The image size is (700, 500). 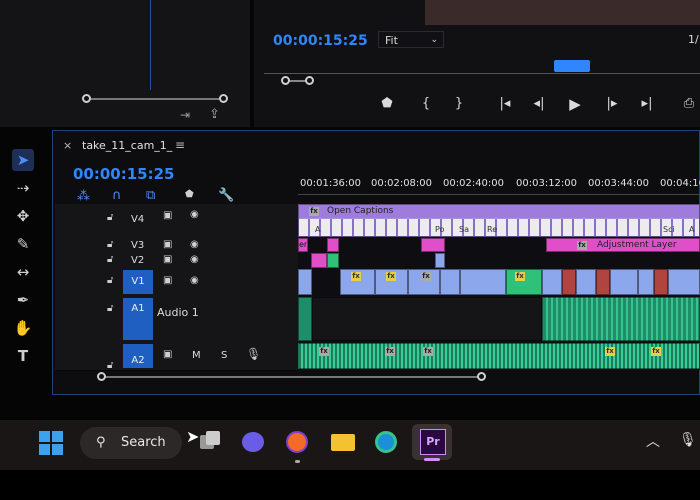 What do you see at coordinates (505, 103) in the screenshot?
I see `go-to-in-icon: |◂` at bounding box center [505, 103].